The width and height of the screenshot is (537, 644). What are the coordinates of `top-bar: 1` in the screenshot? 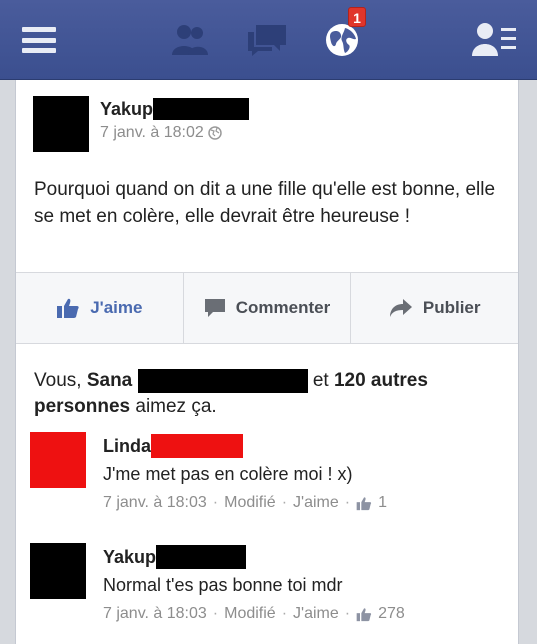 It's located at (268, 40).